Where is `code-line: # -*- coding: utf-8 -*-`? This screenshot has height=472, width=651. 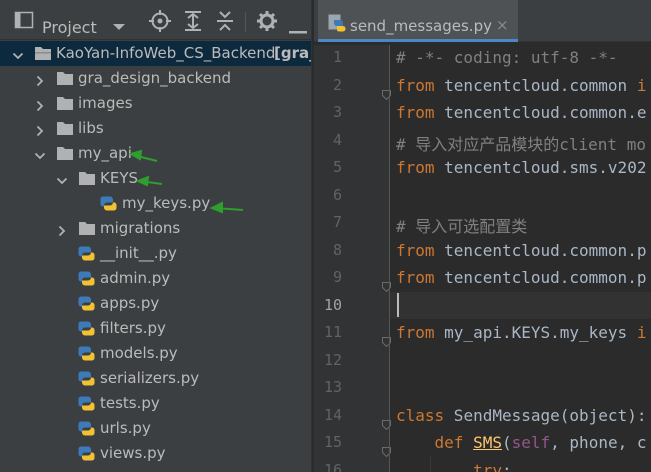
code-line: # -*- coding: utf-8 -*- is located at coordinates (507, 57).